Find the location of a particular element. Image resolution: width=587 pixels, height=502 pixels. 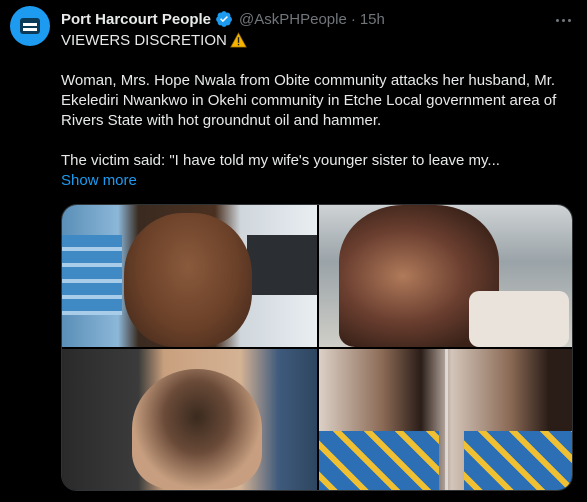

tweet-heading-line: VIEWERS DISCRETION is located at coordinates (317, 41).